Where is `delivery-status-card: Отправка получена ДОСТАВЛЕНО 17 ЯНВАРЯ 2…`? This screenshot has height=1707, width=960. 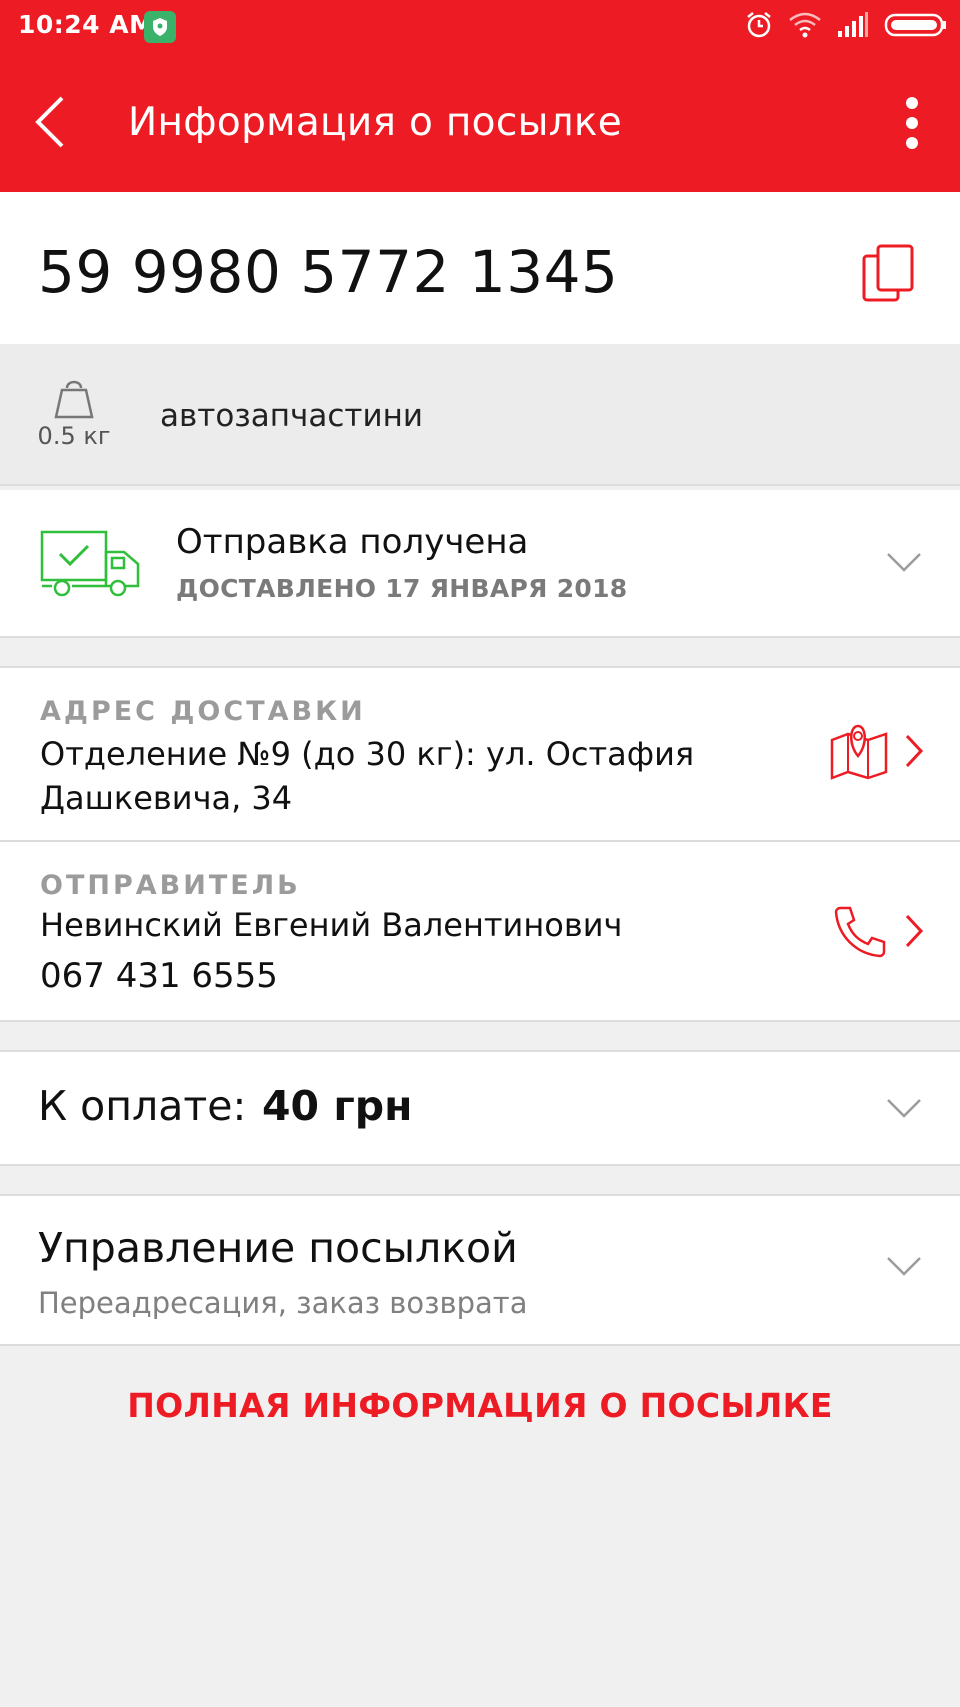
delivery-status-card: Отправка получена ДОСТАВЛЕНО 17 ЯНВАРЯ 2… is located at coordinates (480, 564).